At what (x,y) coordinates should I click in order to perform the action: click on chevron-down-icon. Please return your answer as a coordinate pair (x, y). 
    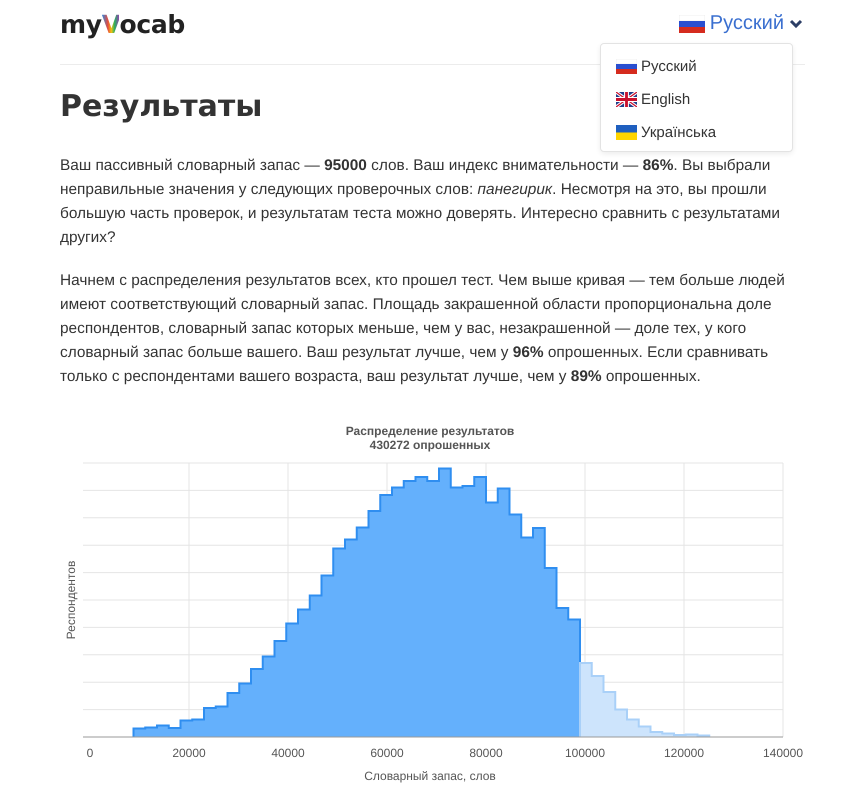
    Looking at the image, I should click on (796, 23).